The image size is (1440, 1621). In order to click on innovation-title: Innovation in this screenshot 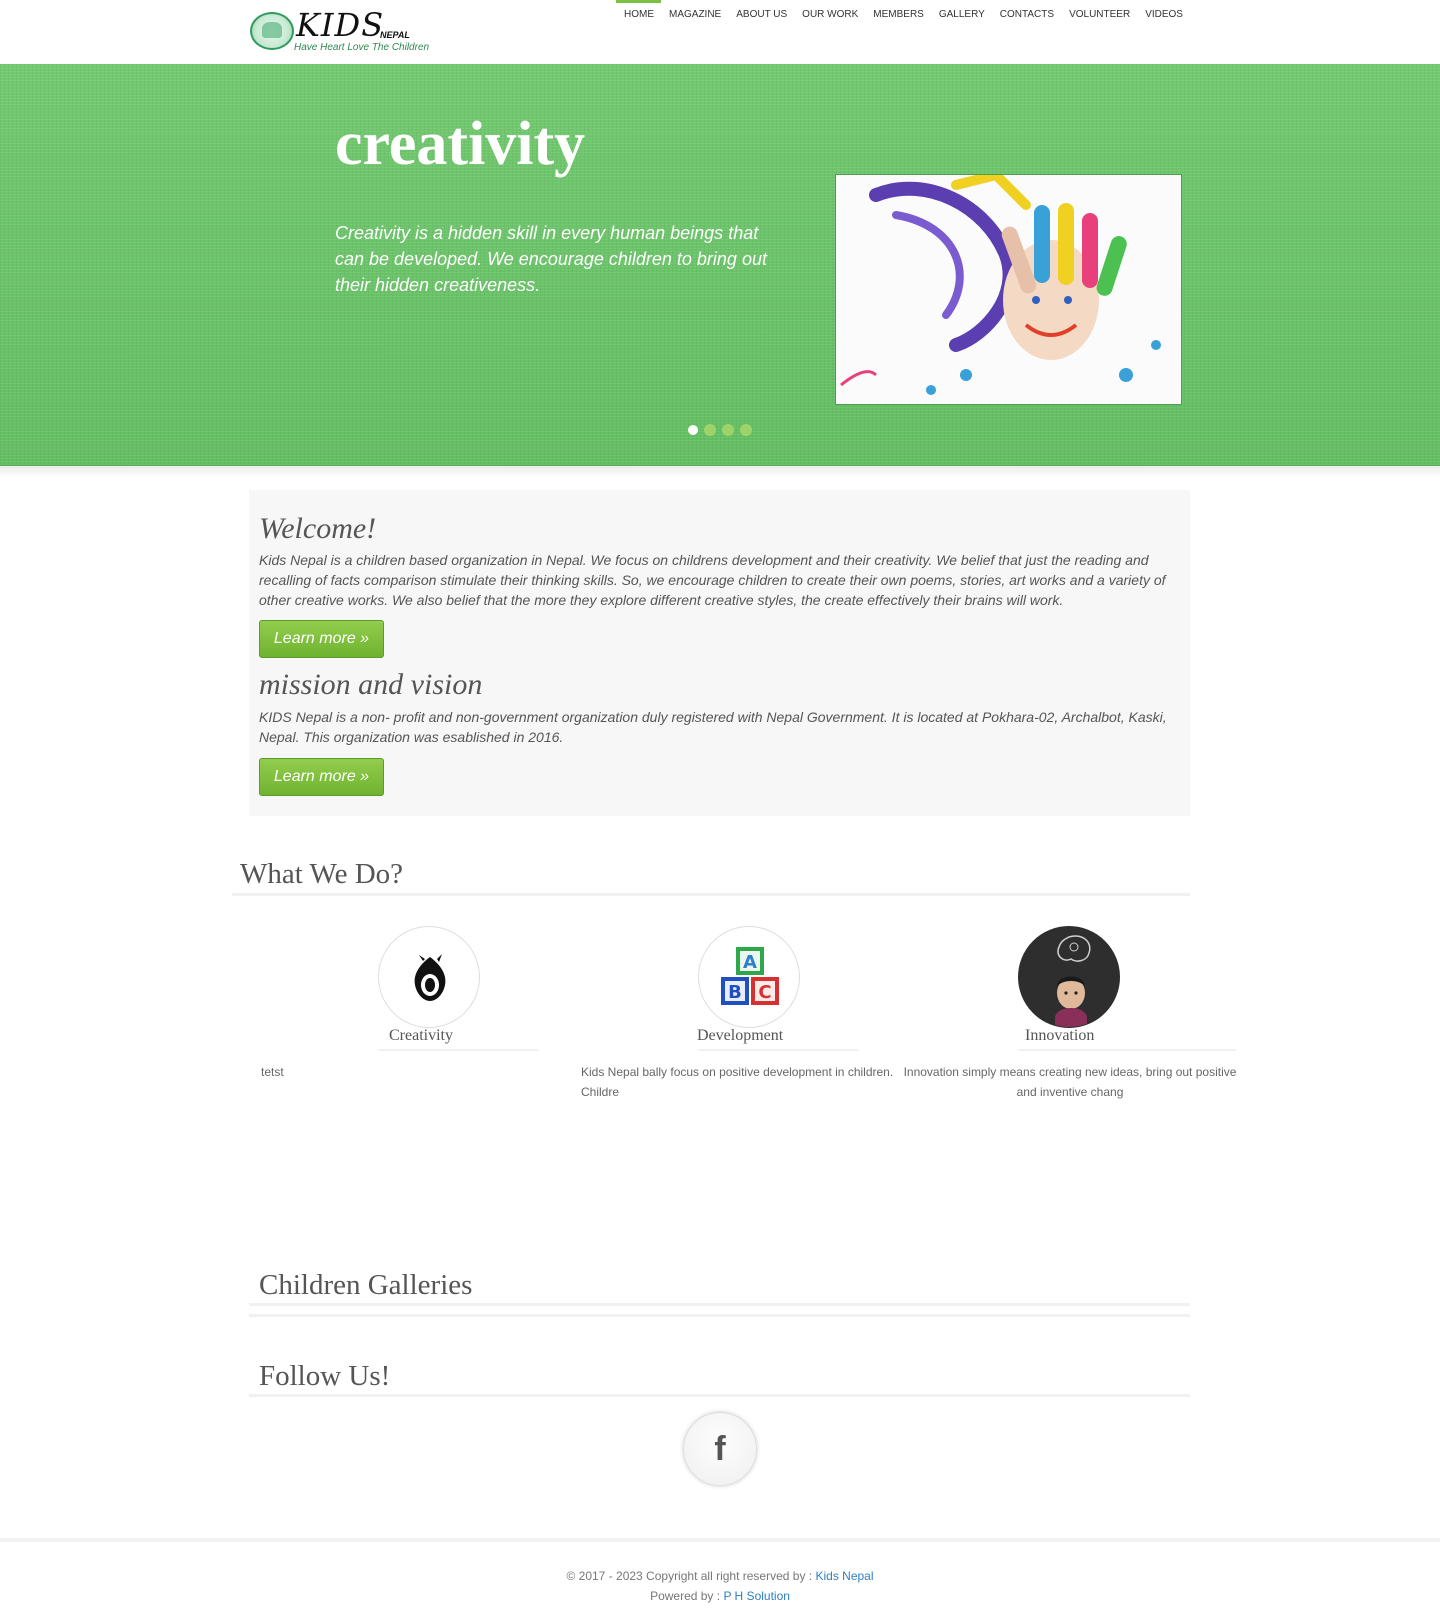, I will do `click(1060, 1035)`.